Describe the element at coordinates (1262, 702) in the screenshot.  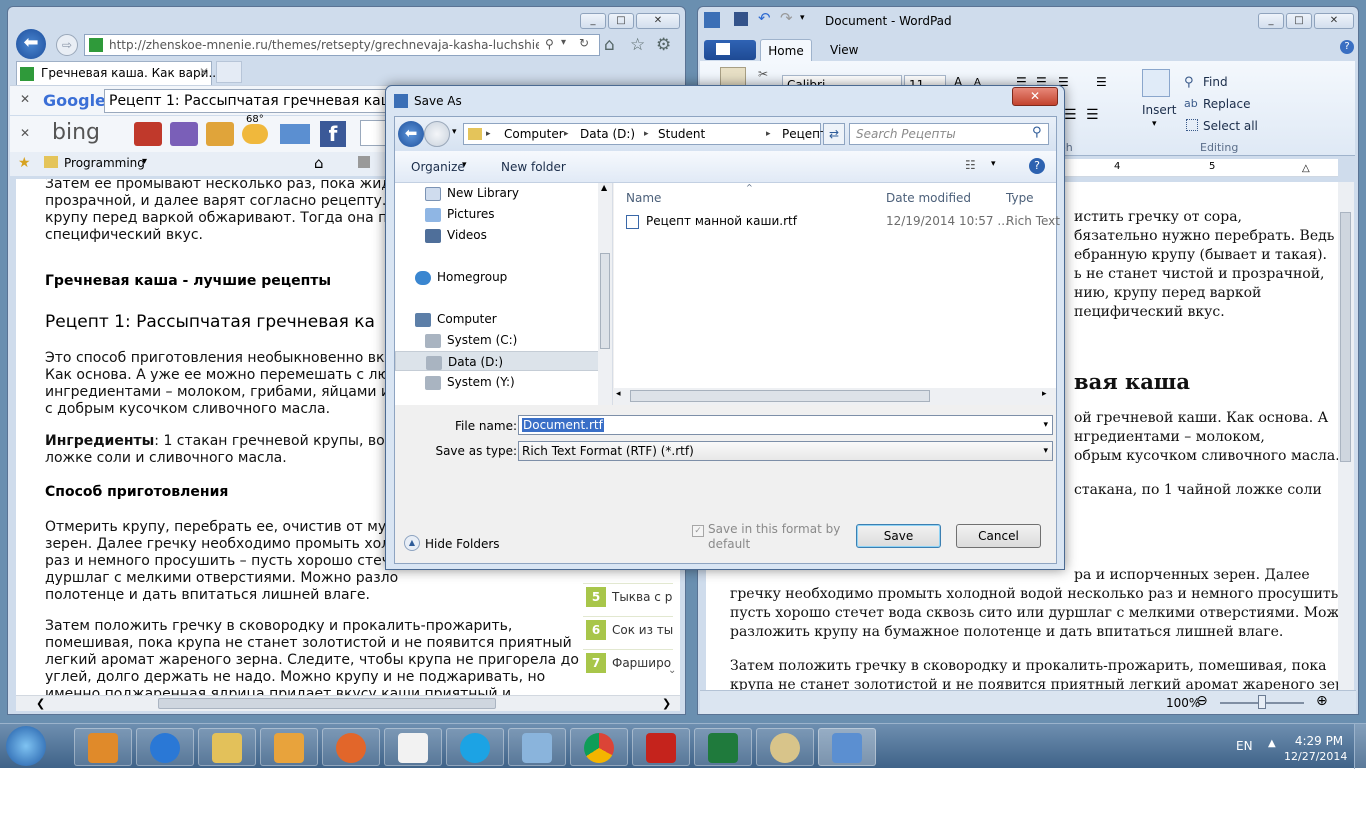
I see `zoom-slider-thumb` at that location.